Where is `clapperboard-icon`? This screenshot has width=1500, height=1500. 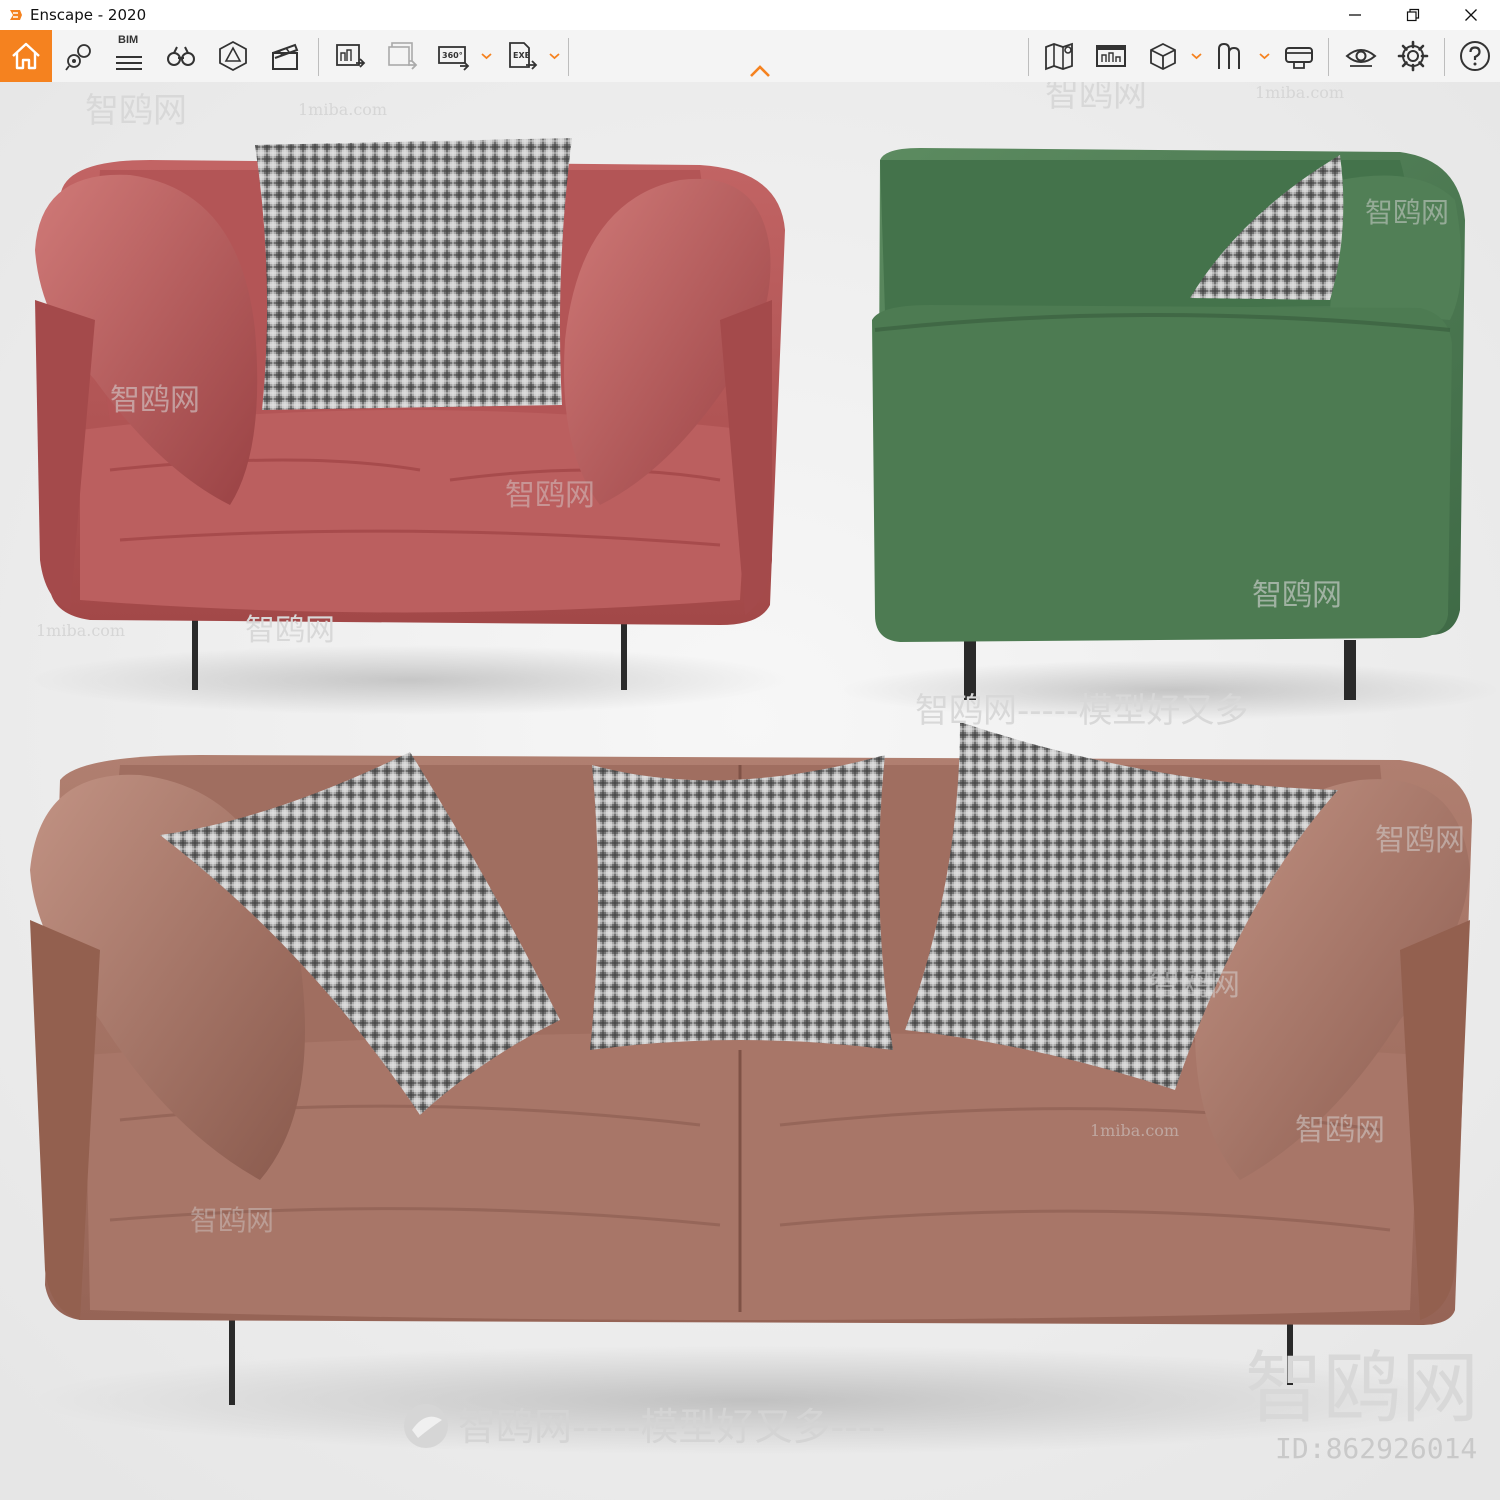
clapperboard-icon is located at coordinates (285, 56).